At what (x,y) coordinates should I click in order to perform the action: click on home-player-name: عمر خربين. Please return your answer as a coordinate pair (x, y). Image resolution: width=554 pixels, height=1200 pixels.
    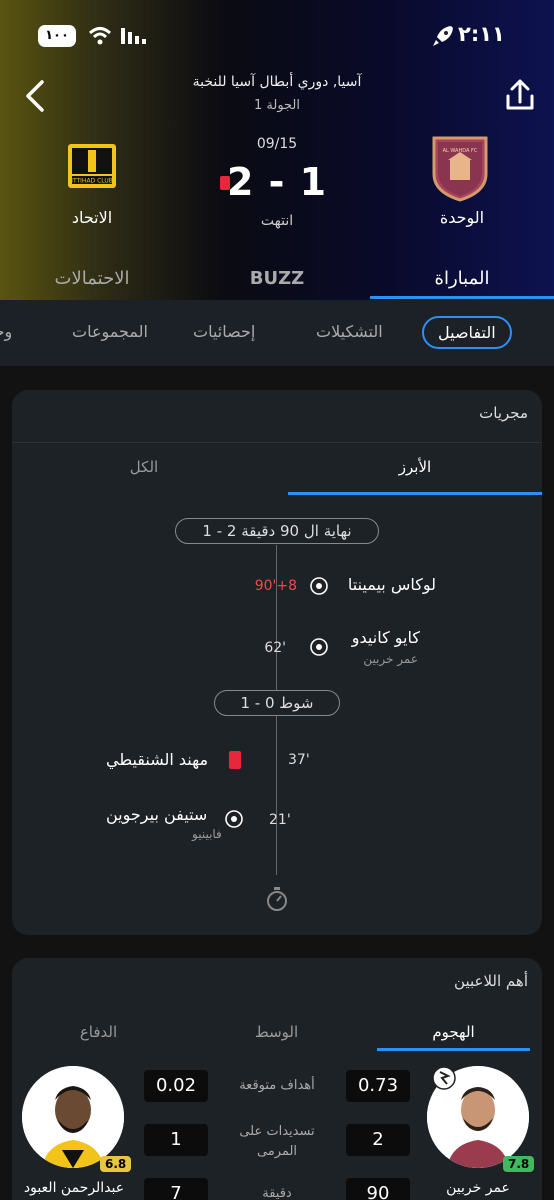
    Looking at the image, I should click on (475, 1188).